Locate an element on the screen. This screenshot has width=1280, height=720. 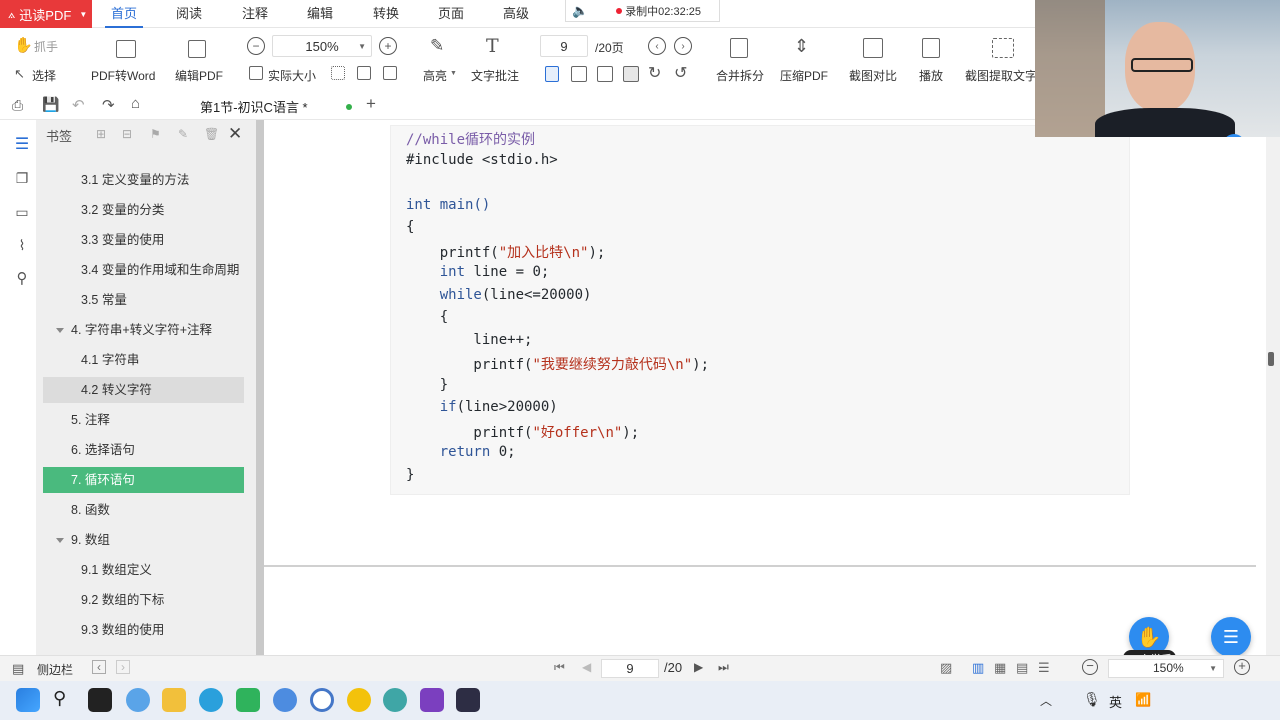
edit-pdf-icon is located at coordinates (197, 49).